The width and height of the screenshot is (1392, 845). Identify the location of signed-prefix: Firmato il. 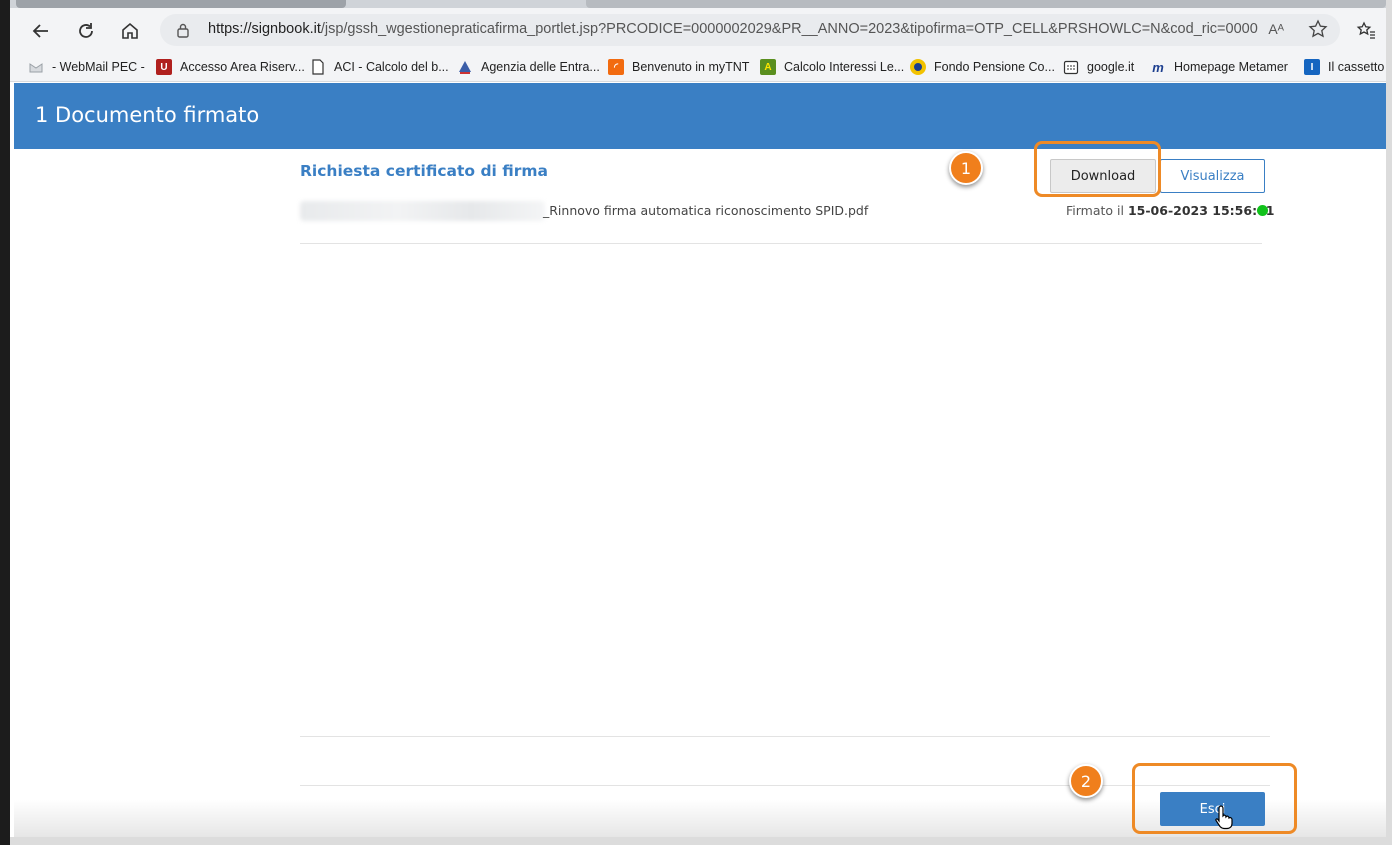
(1095, 210).